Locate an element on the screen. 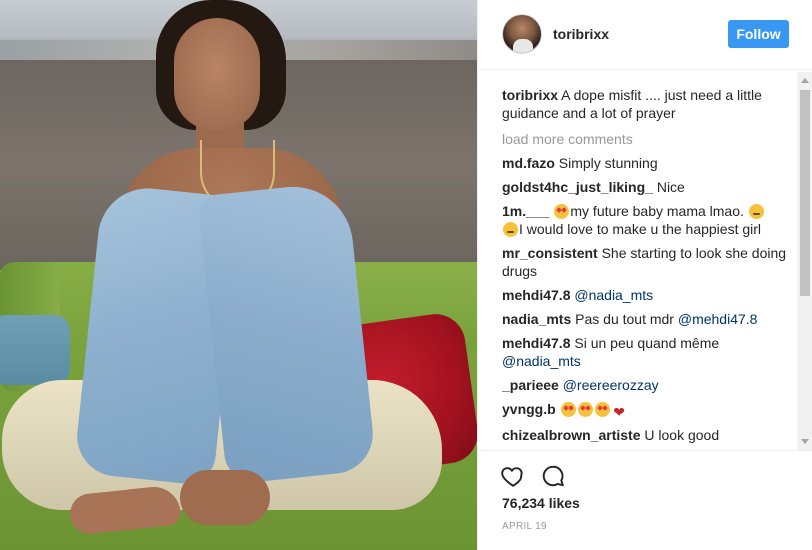  avatar-figure is located at coordinates (523, 46).